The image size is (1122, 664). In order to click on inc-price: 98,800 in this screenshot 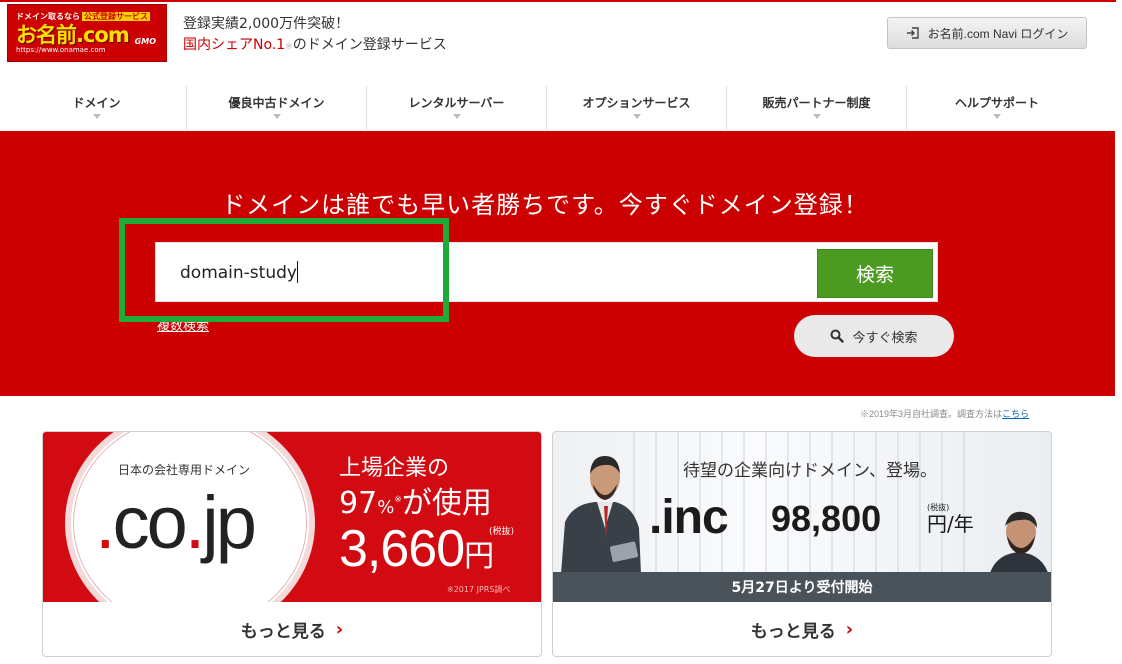, I will do `click(826, 518)`.